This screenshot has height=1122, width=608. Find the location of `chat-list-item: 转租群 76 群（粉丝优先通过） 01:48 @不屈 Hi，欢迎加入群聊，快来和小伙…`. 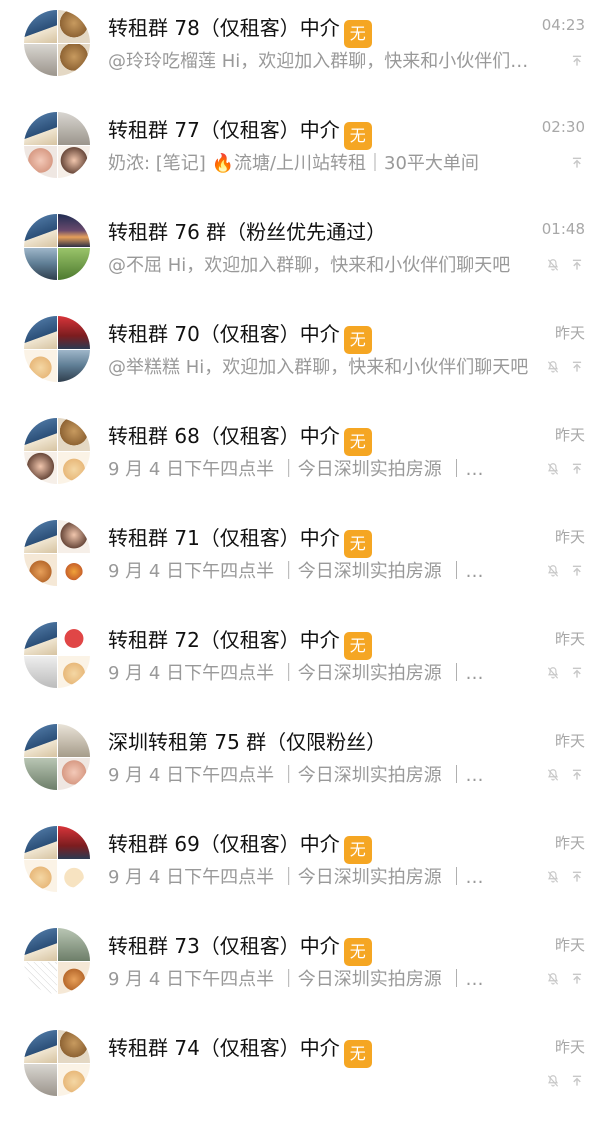

chat-list-item: 转租群 76 群（粉丝优先通过） 01:48 @不屈 Hi，欢迎加入群聊，快来和小伙… is located at coordinates (304, 255).